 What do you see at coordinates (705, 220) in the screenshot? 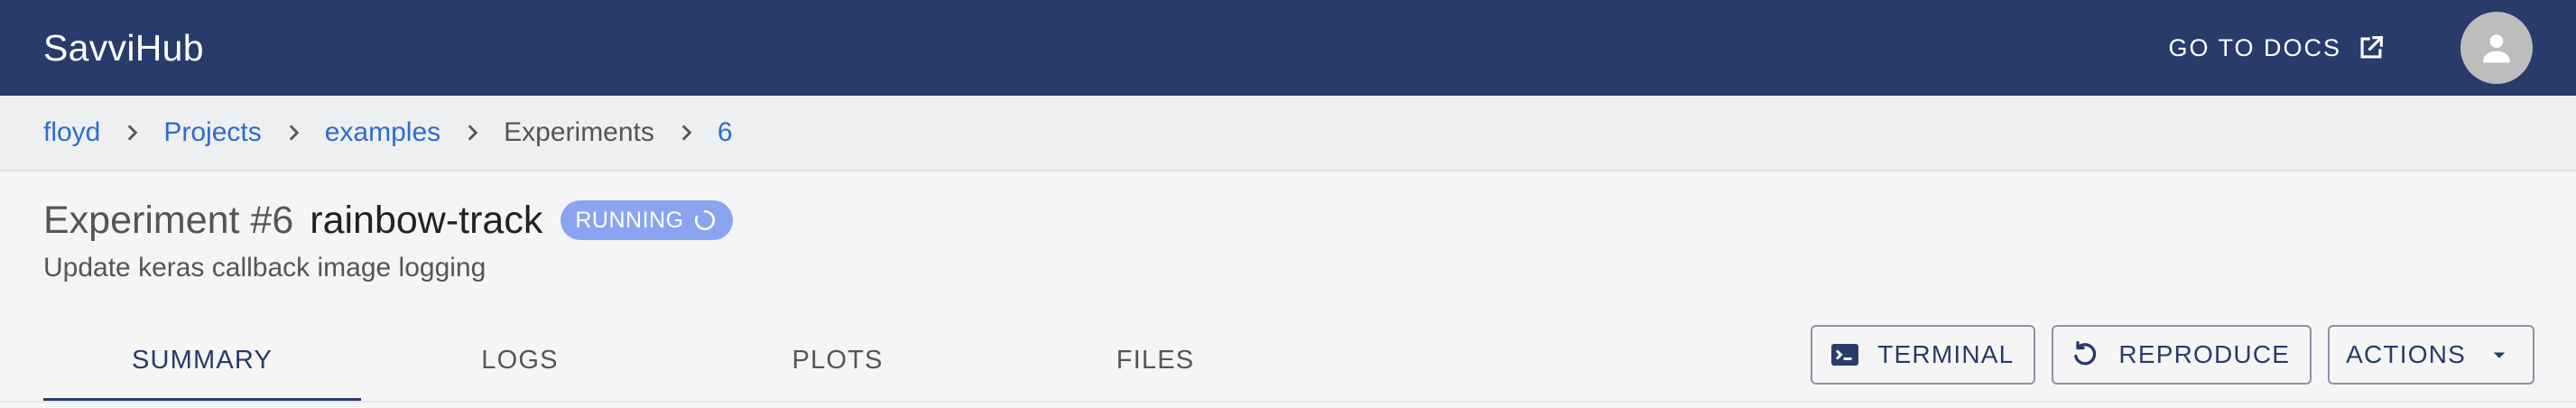
I see `loading-spinner-icon` at bounding box center [705, 220].